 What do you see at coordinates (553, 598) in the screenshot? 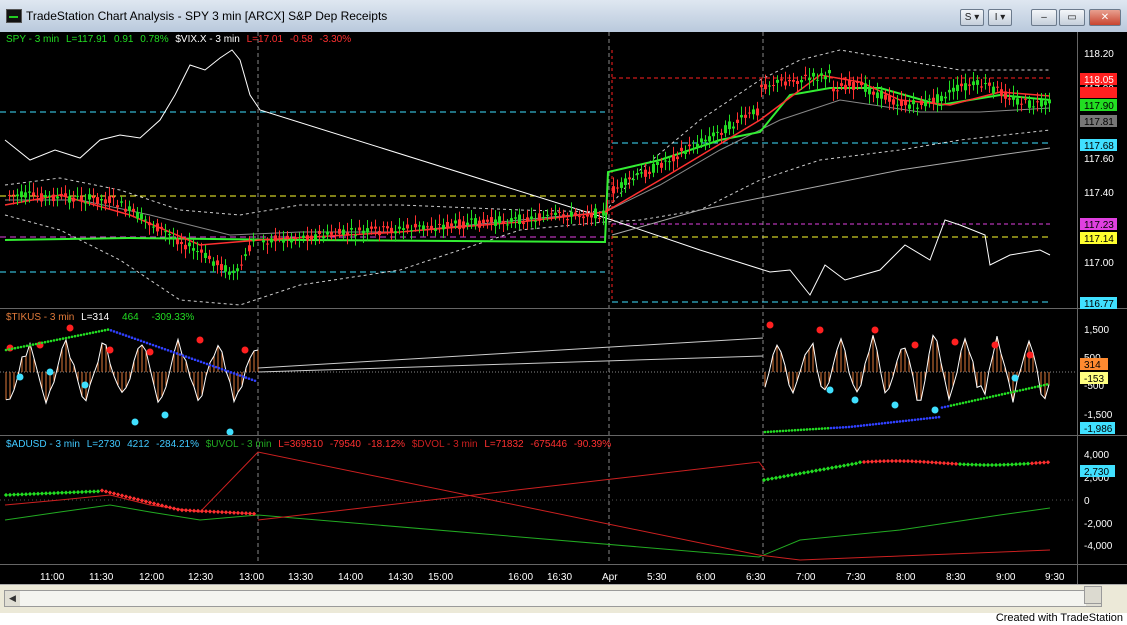
I see `horizontal-scrollbar: ◀ ▶` at bounding box center [553, 598].